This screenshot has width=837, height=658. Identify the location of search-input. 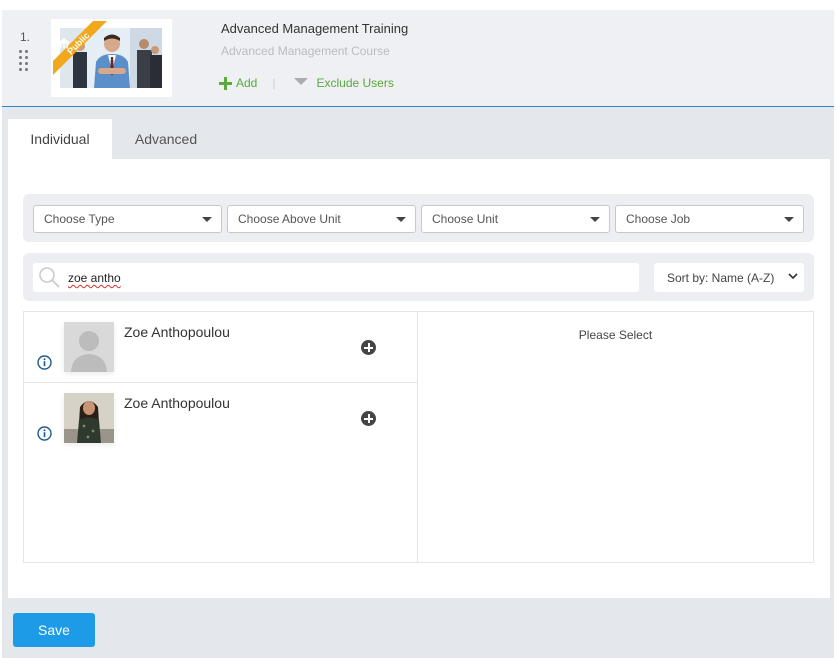
(336, 277).